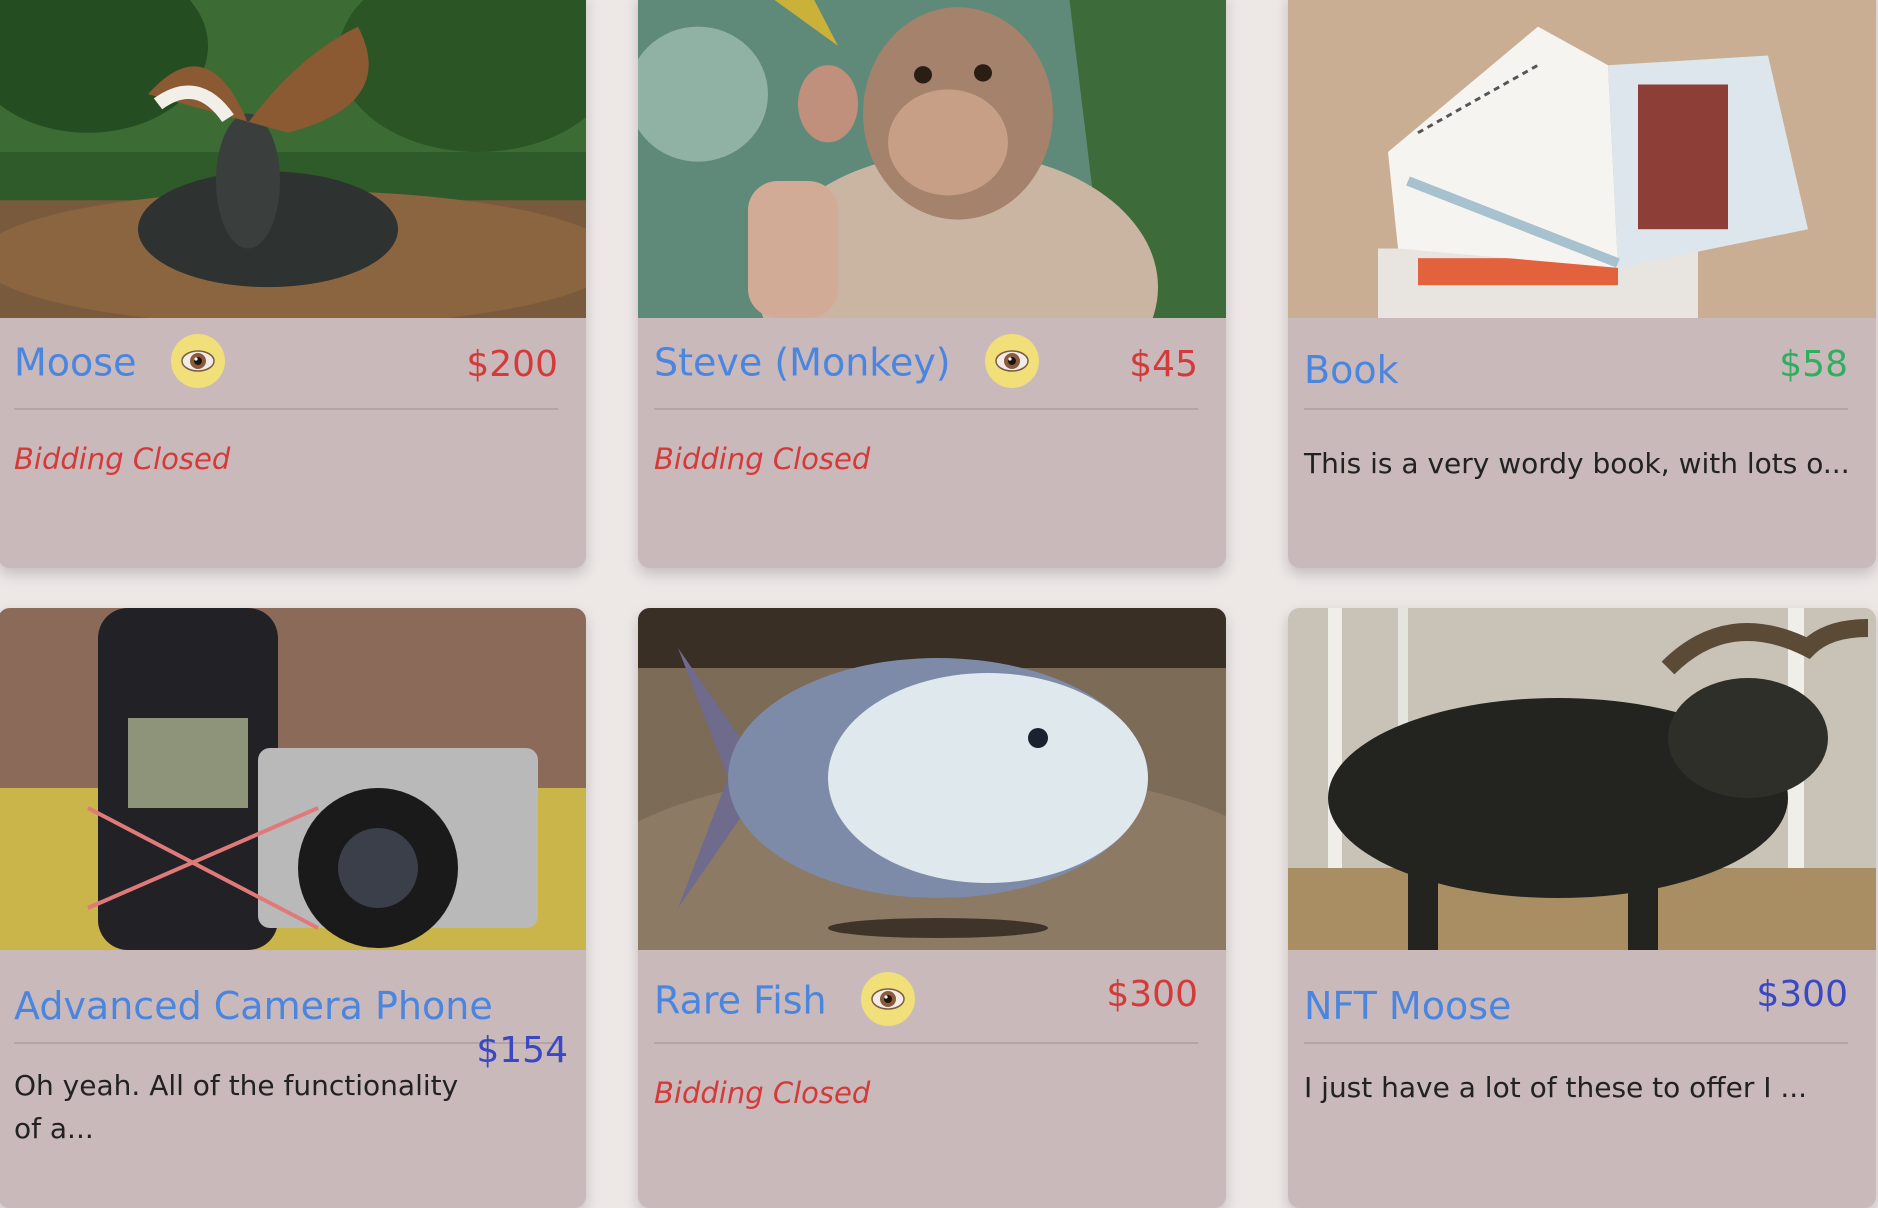  I want to click on listing-title: Book, so click(1351, 370).